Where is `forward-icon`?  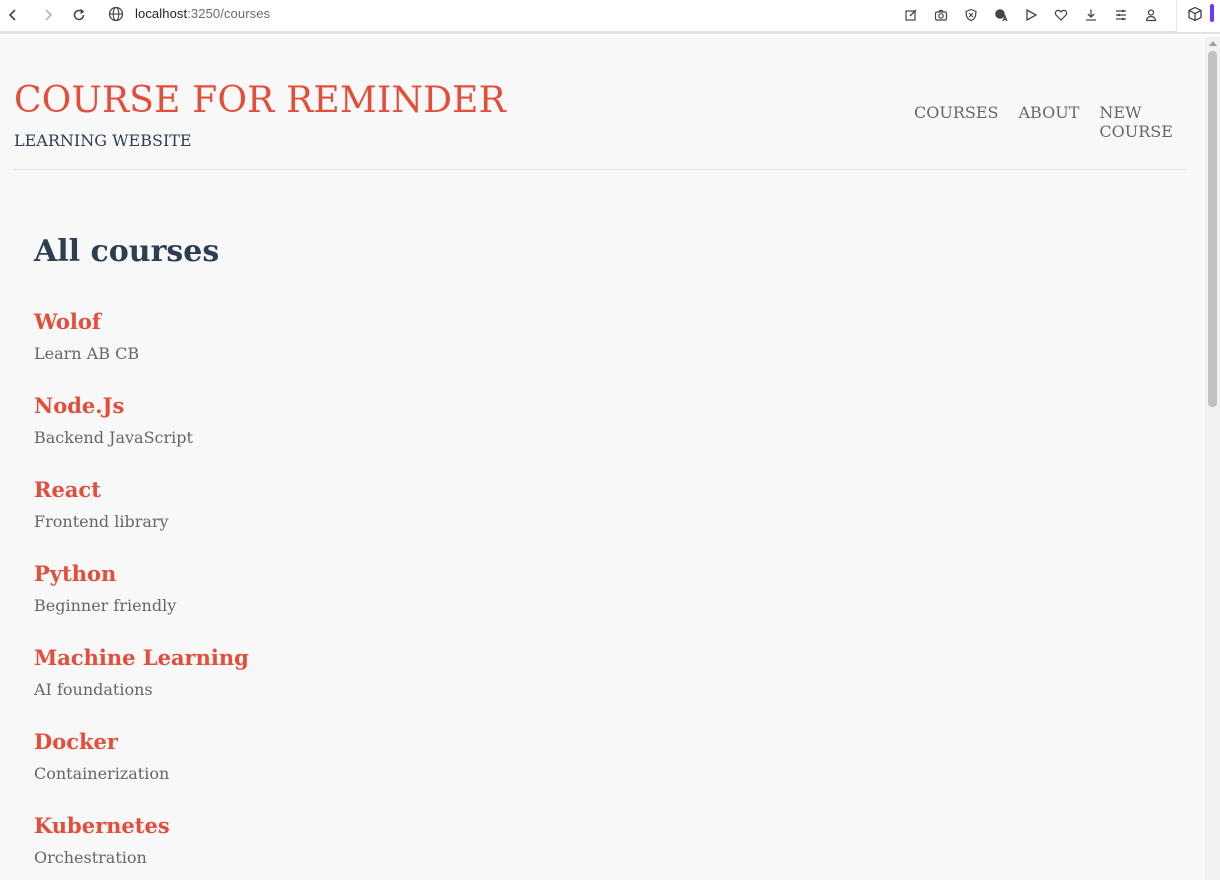
forward-icon is located at coordinates (48, 15).